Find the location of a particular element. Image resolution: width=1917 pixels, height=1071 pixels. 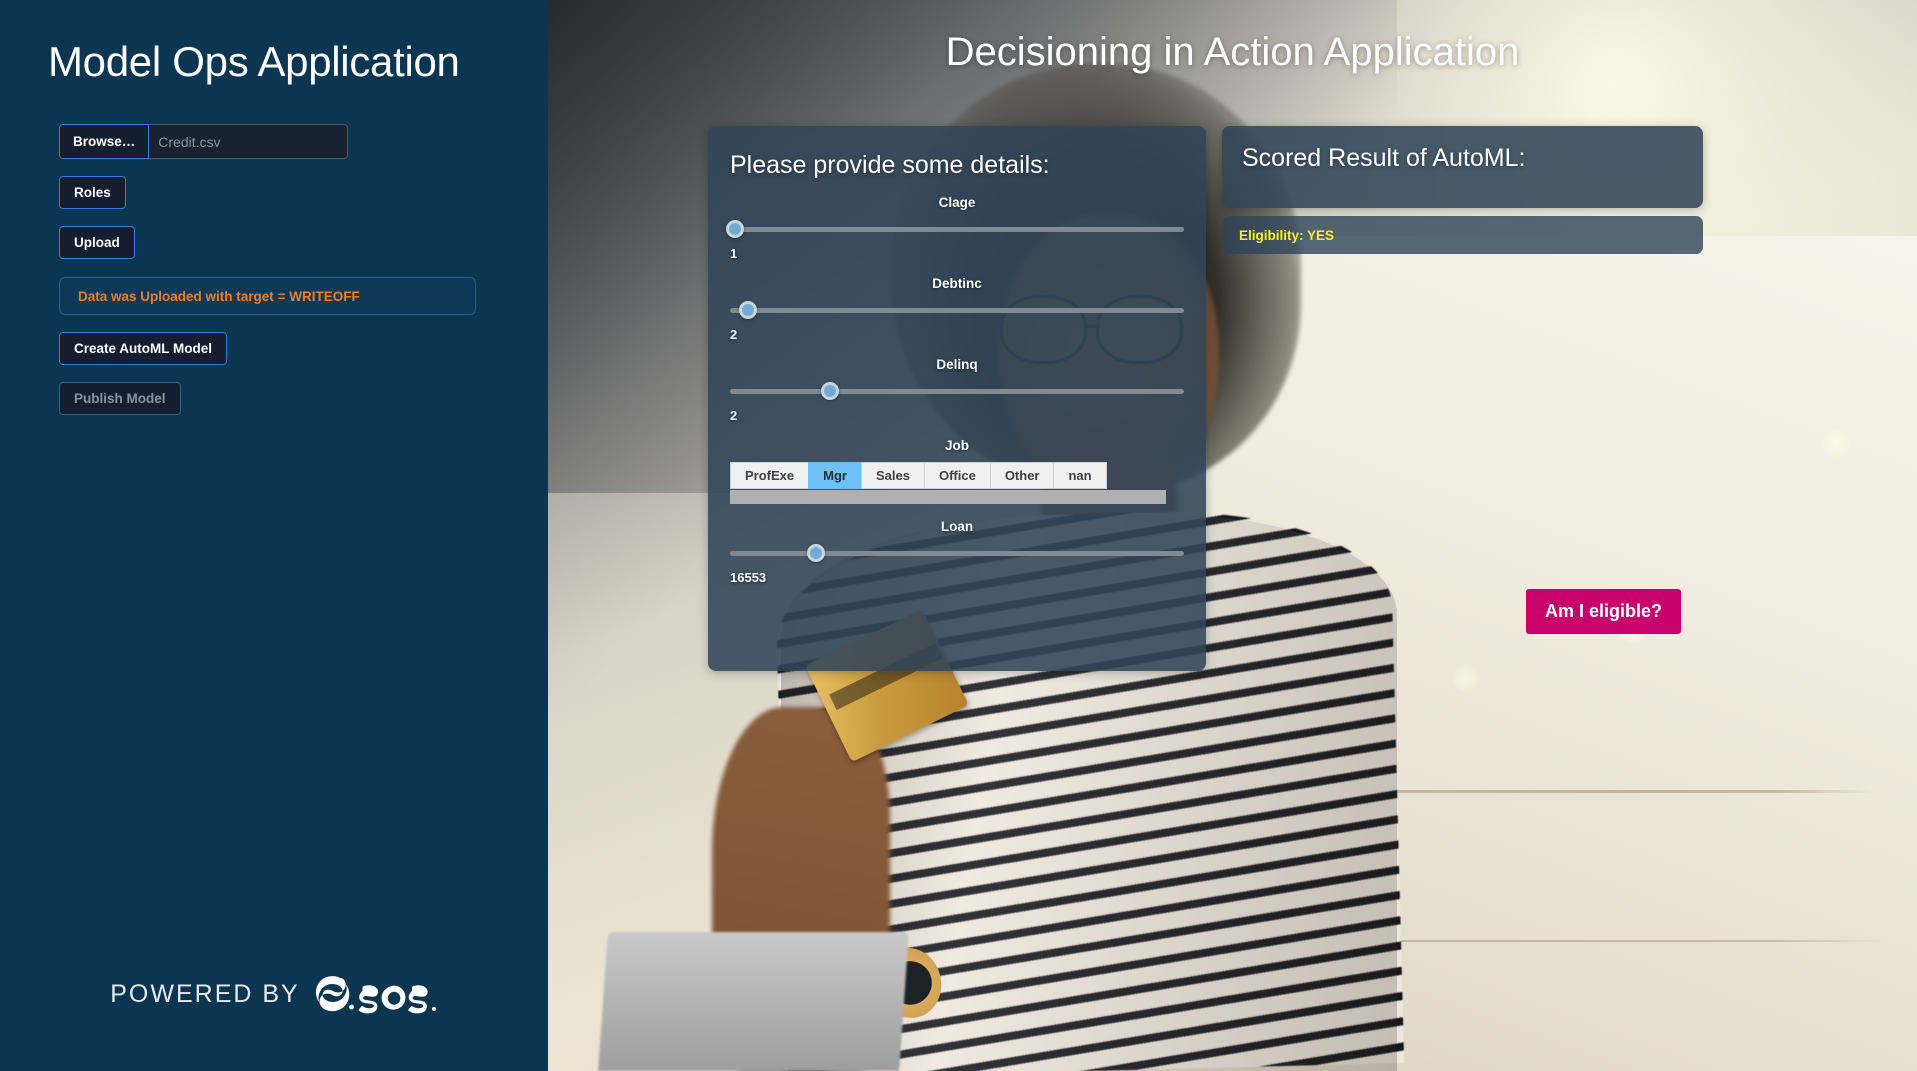

slider-label-debtinc: Debtinc is located at coordinates (957, 283).